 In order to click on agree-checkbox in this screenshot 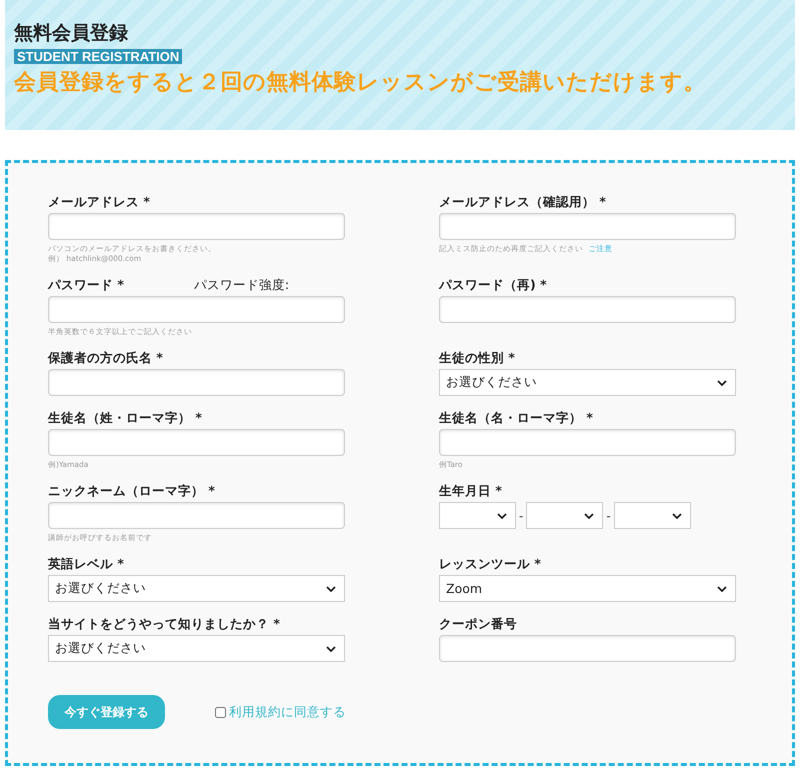, I will do `click(220, 712)`.